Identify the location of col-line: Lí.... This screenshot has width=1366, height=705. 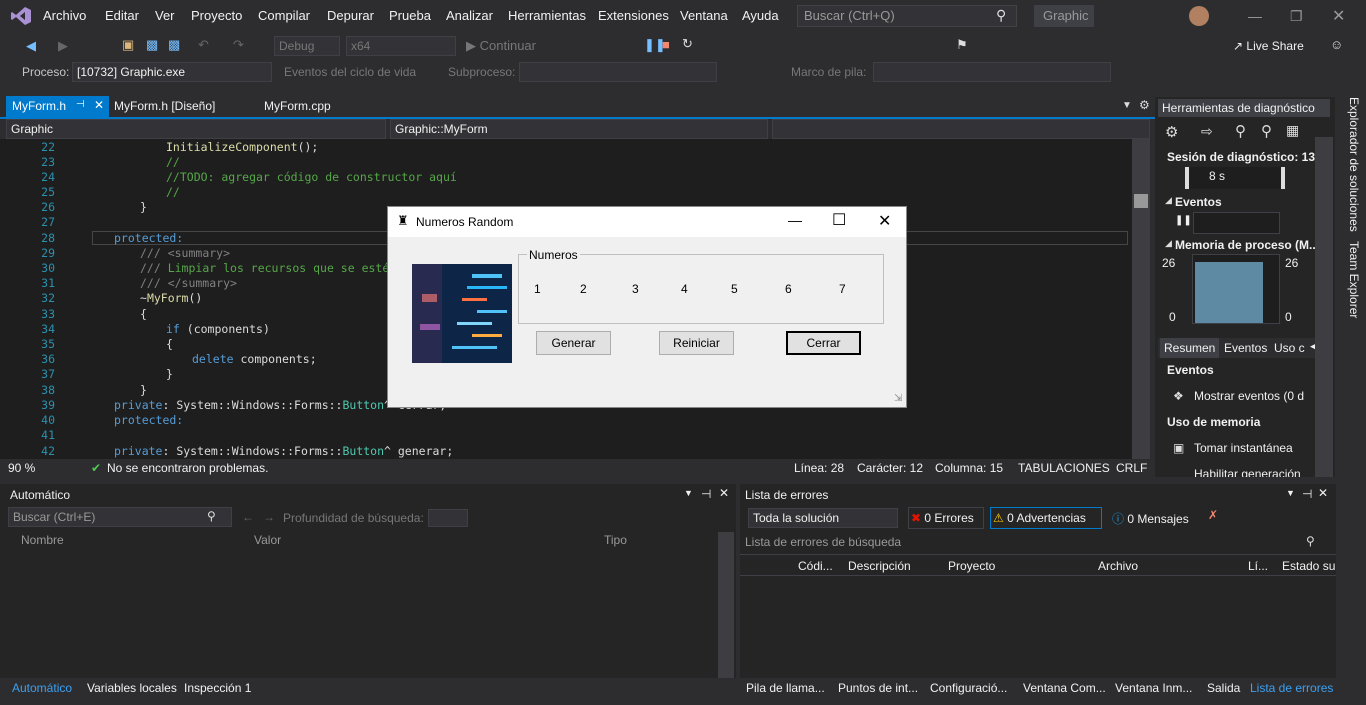
(1258, 566).